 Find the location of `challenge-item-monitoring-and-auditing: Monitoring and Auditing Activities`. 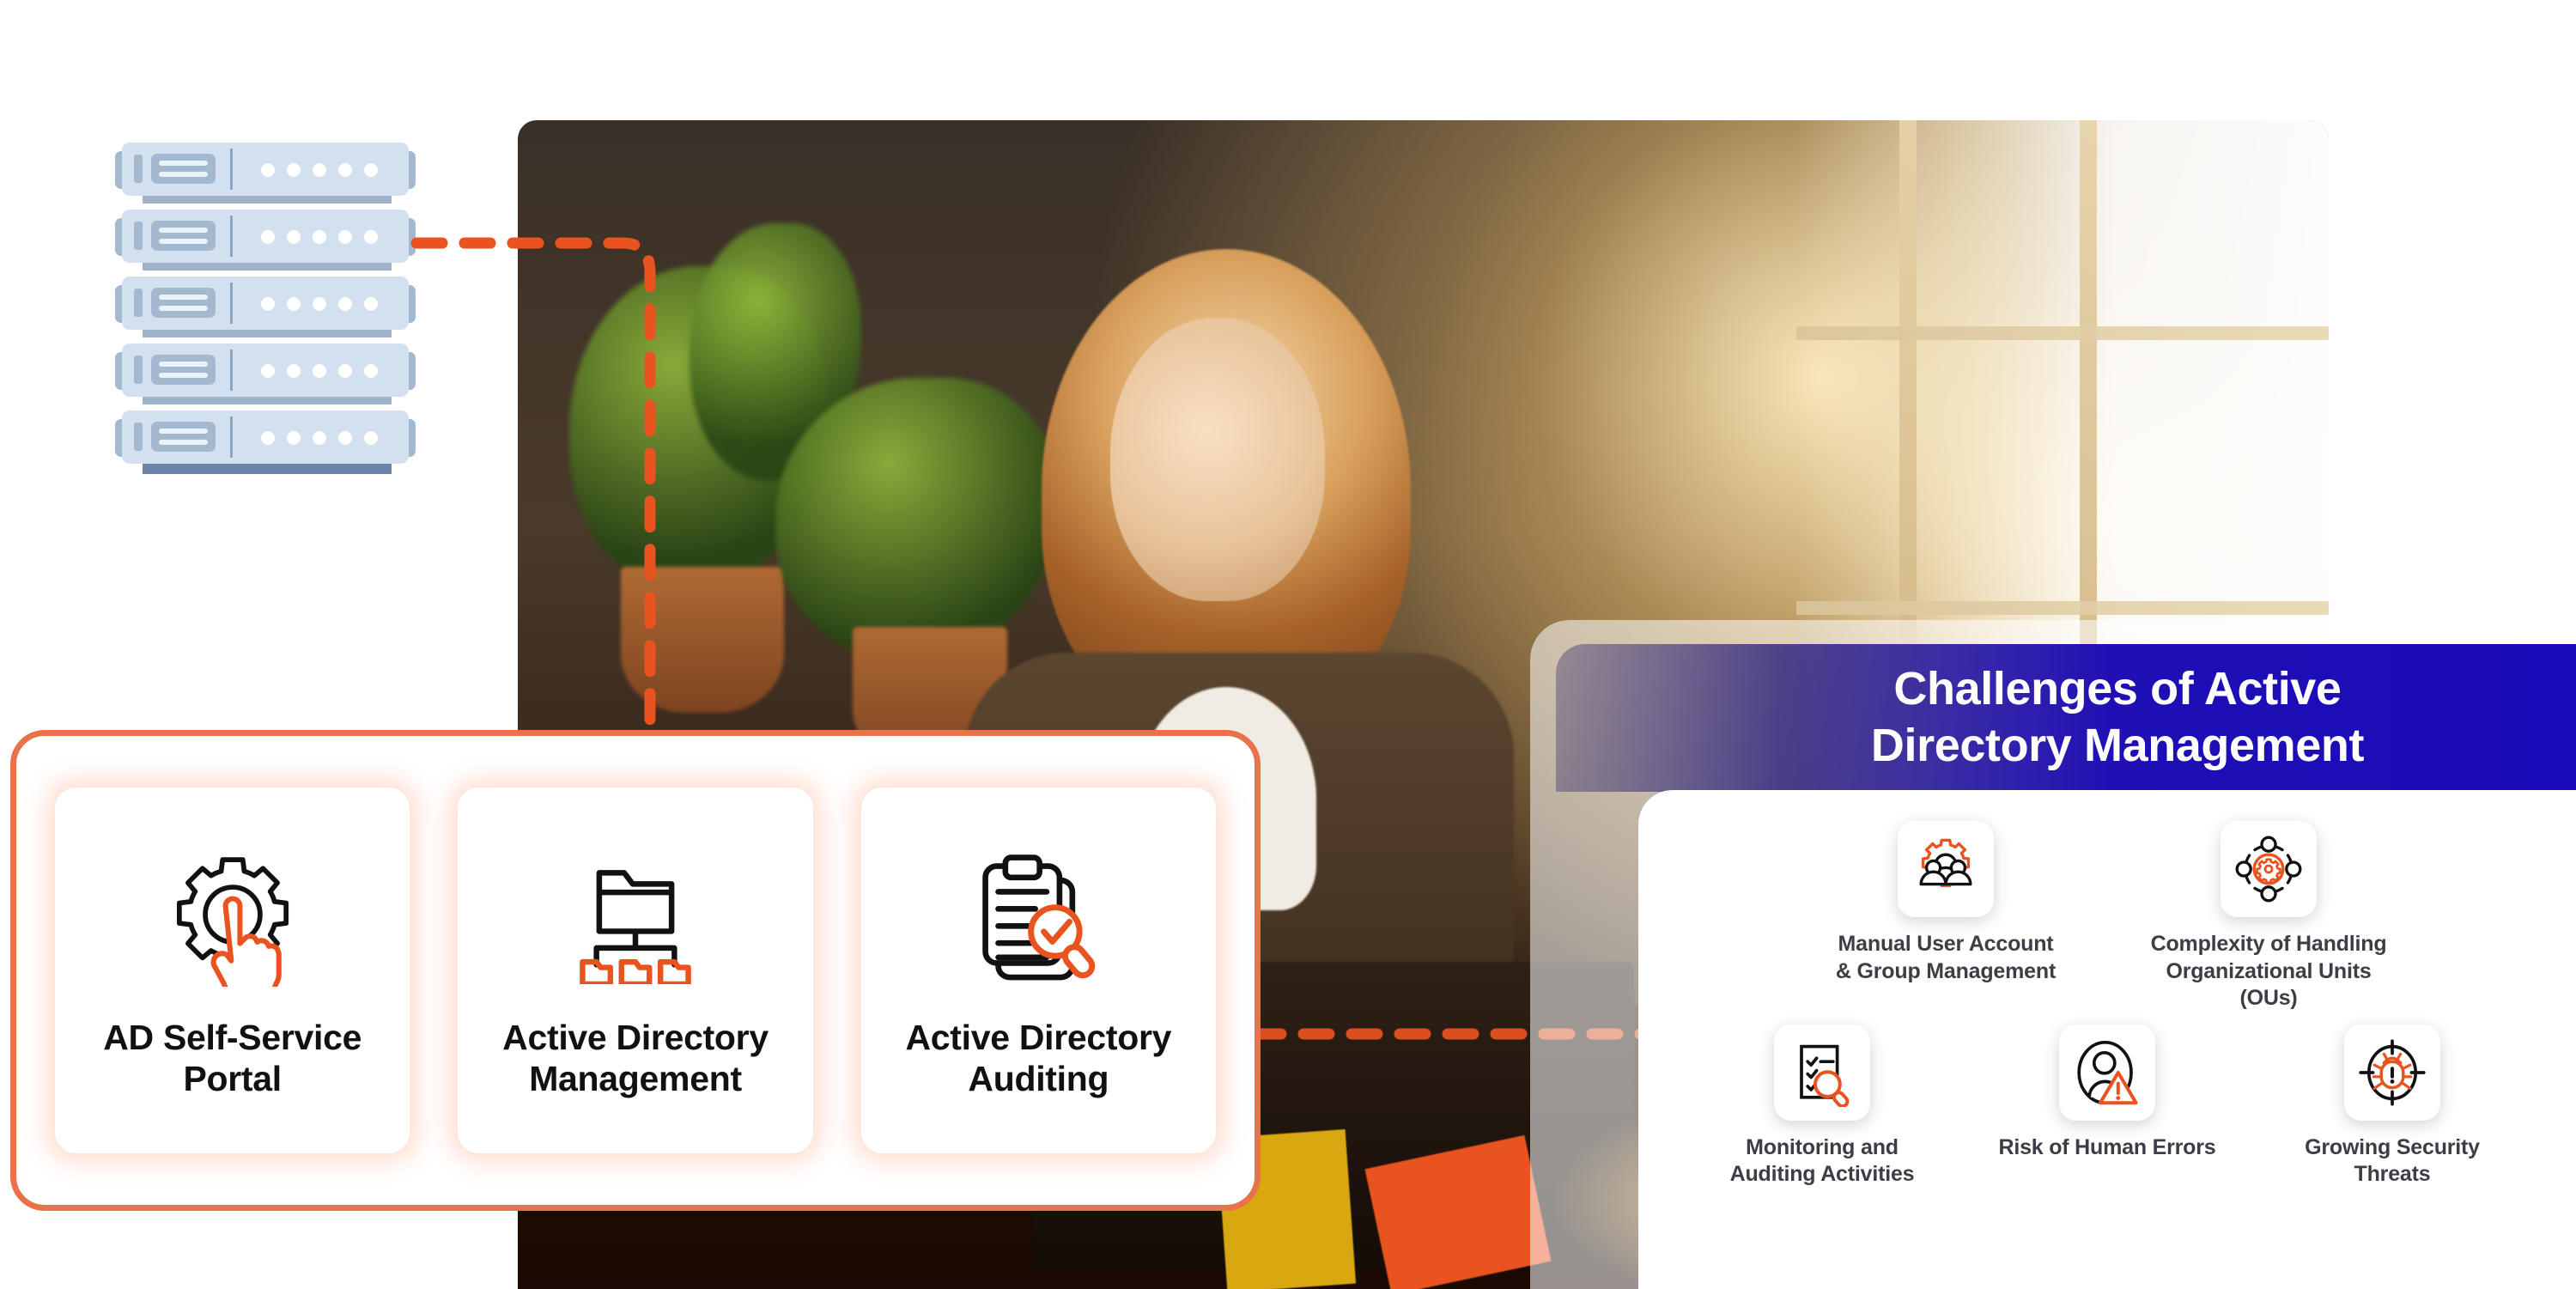

challenge-item-monitoring-and-auditing: Monitoring and Auditing Activities is located at coordinates (1822, 1106).